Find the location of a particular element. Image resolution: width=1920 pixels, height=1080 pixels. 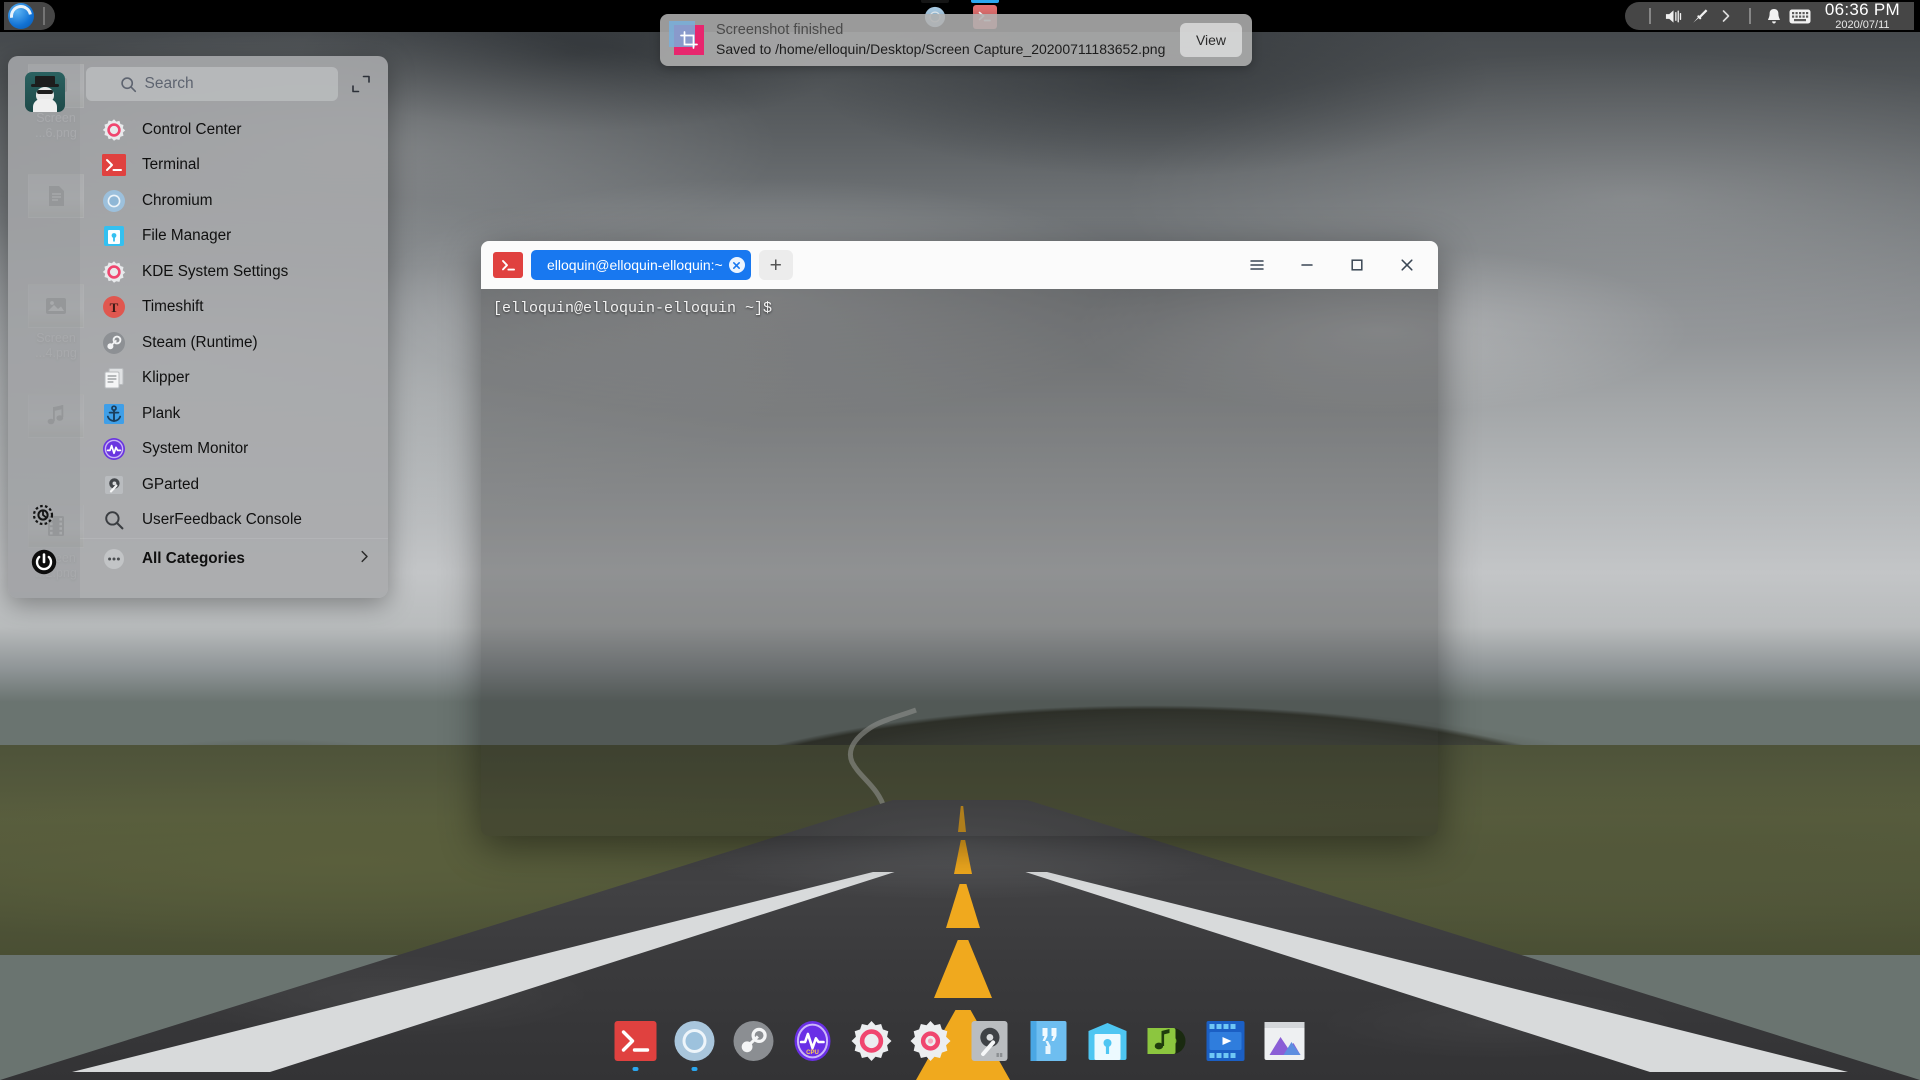

launcher-sidebar is located at coordinates (44, 327).